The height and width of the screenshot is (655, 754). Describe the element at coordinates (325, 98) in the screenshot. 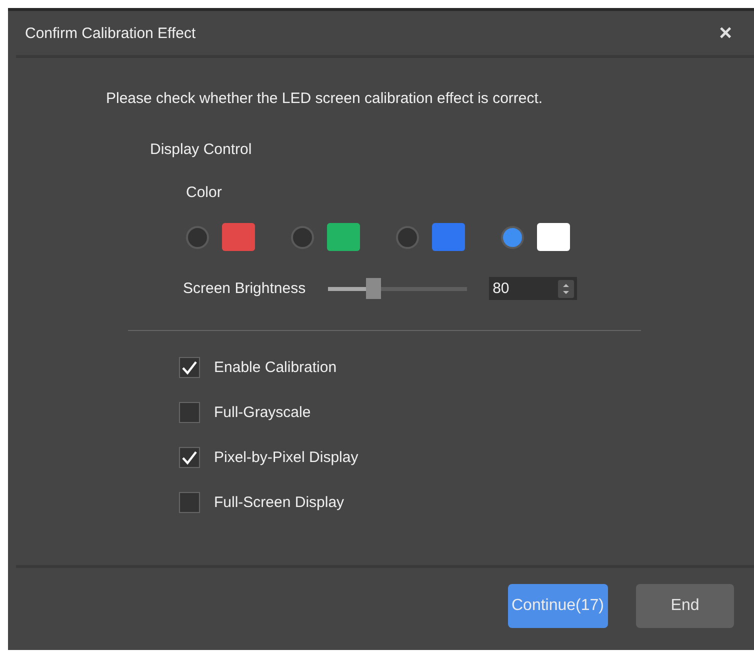

I see `instruction-text: Please check whether the LED screen calibration effect is correct.` at that location.